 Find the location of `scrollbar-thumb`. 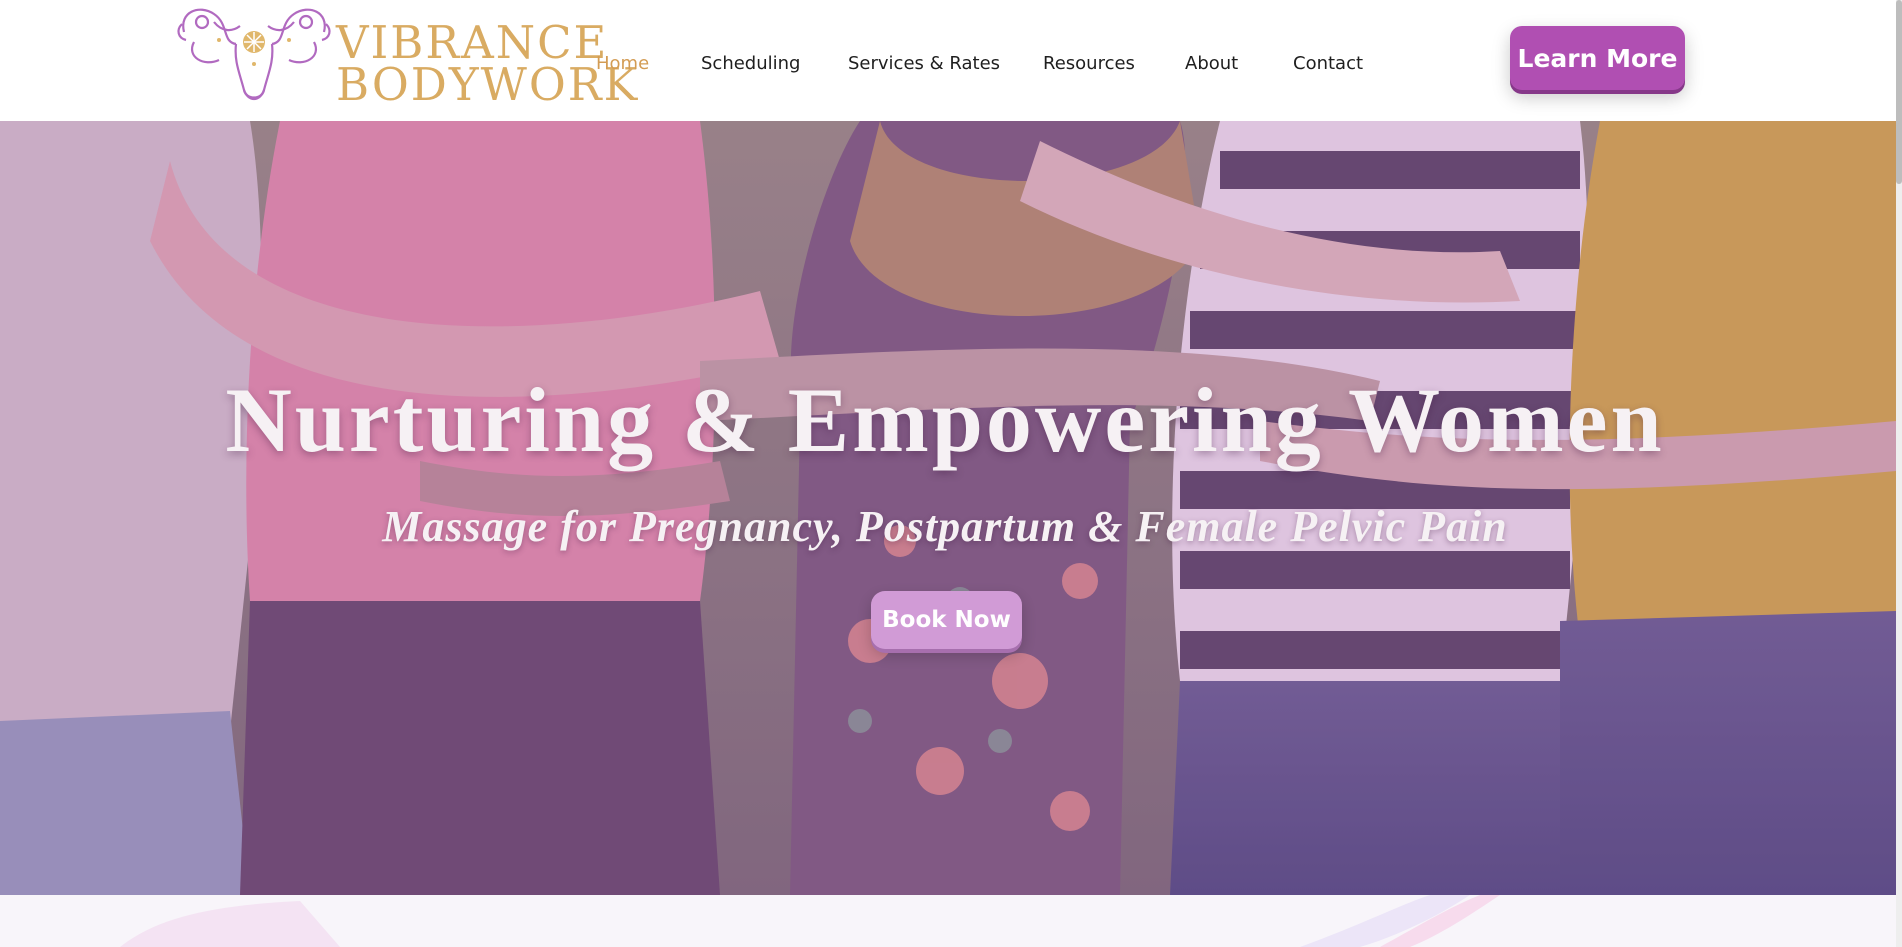

scrollbar-thumb is located at coordinates (1899, 92).